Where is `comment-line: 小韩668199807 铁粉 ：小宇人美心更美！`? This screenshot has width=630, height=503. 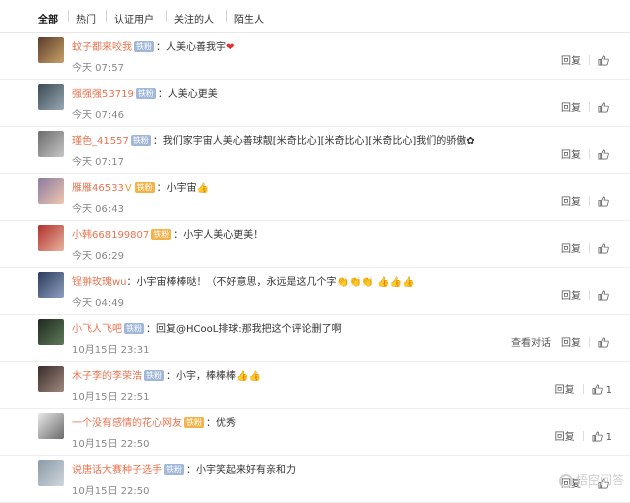 comment-line: 小韩668199807 铁粉 ：小宇人美心更美！ is located at coordinates (167, 233).